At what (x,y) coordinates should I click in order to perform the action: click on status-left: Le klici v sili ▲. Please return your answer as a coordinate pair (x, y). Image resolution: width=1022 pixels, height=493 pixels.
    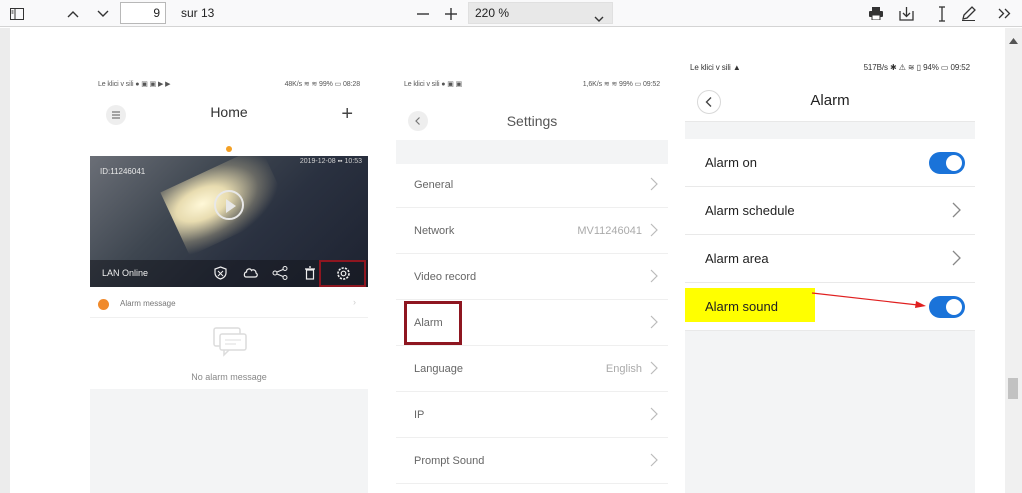
    Looking at the image, I should click on (715, 67).